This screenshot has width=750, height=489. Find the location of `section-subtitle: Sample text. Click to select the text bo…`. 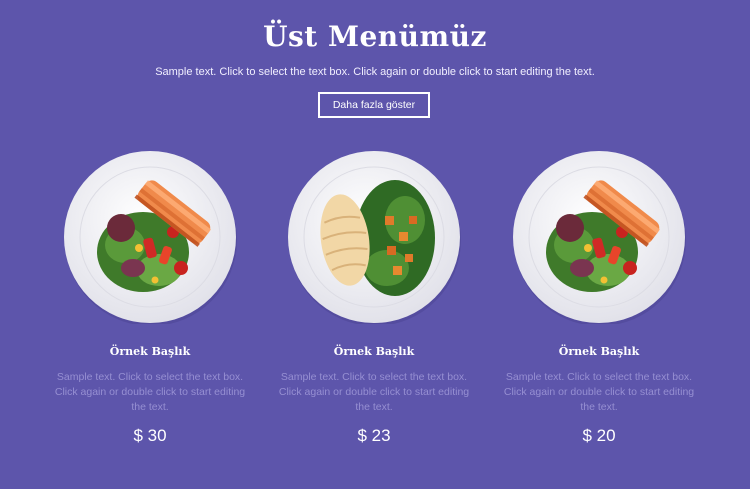

section-subtitle: Sample text. Click to select the text bo… is located at coordinates (375, 72).